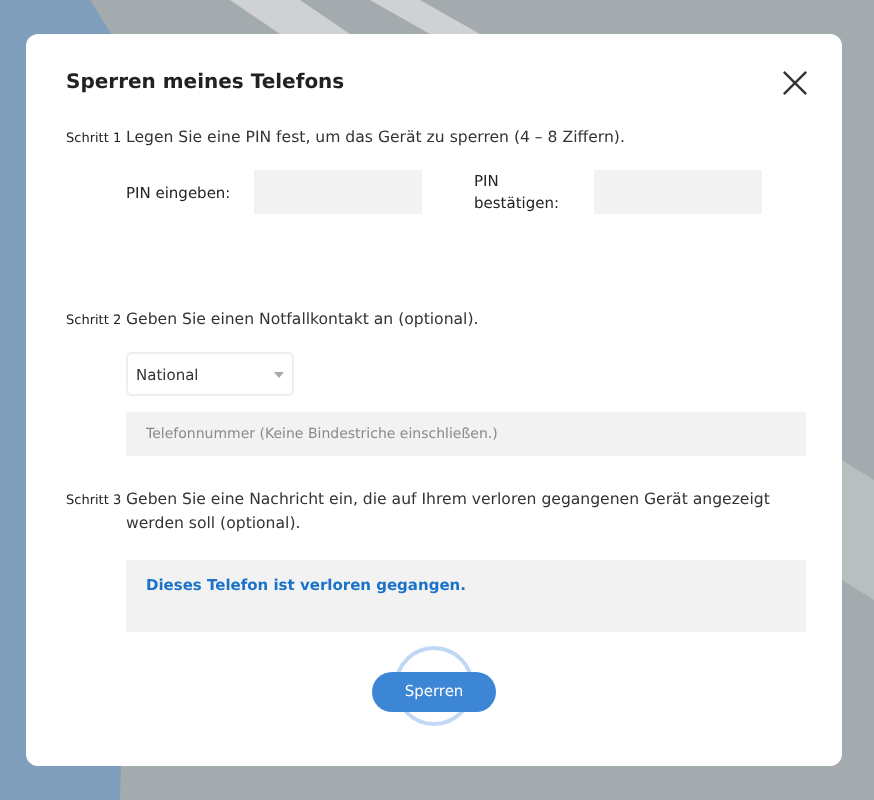 The height and width of the screenshot is (800, 874). What do you see at coordinates (279, 374) in the screenshot?
I see `caret-icon` at bounding box center [279, 374].